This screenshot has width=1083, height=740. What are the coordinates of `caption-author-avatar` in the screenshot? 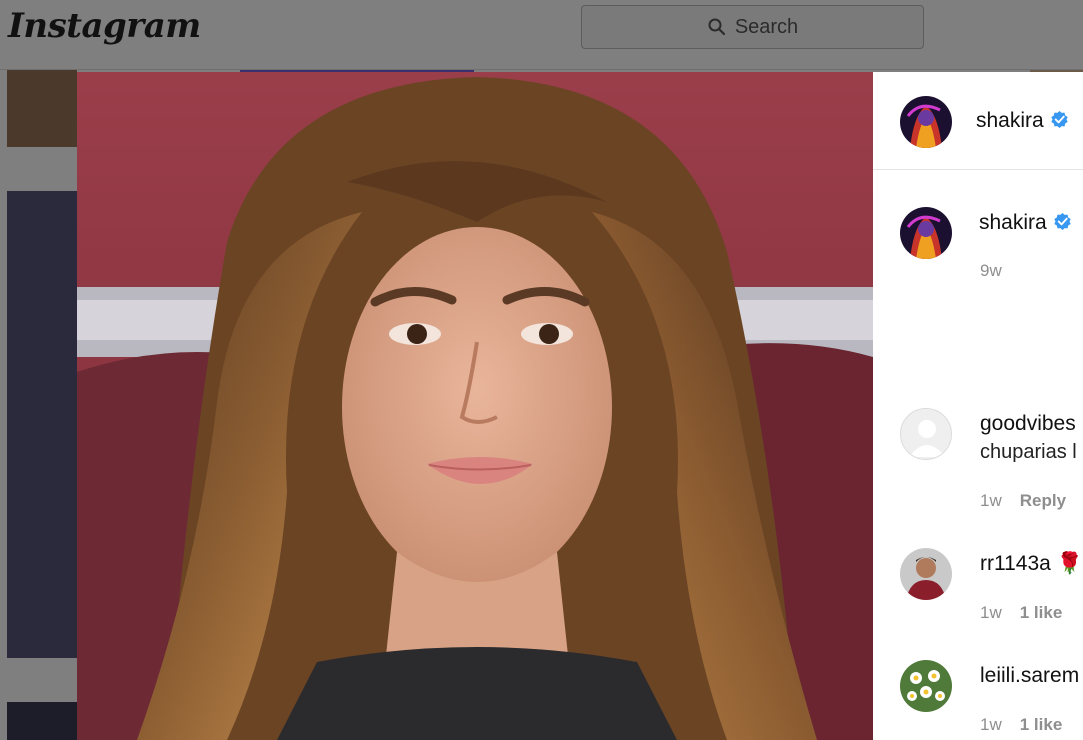 It's located at (926, 233).